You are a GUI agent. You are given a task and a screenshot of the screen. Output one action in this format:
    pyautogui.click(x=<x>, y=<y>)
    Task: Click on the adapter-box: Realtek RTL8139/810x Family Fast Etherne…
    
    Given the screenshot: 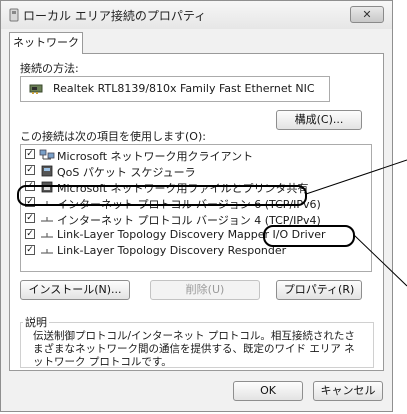 What is the action you would take?
    pyautogui.click(x=175, y=89)
    